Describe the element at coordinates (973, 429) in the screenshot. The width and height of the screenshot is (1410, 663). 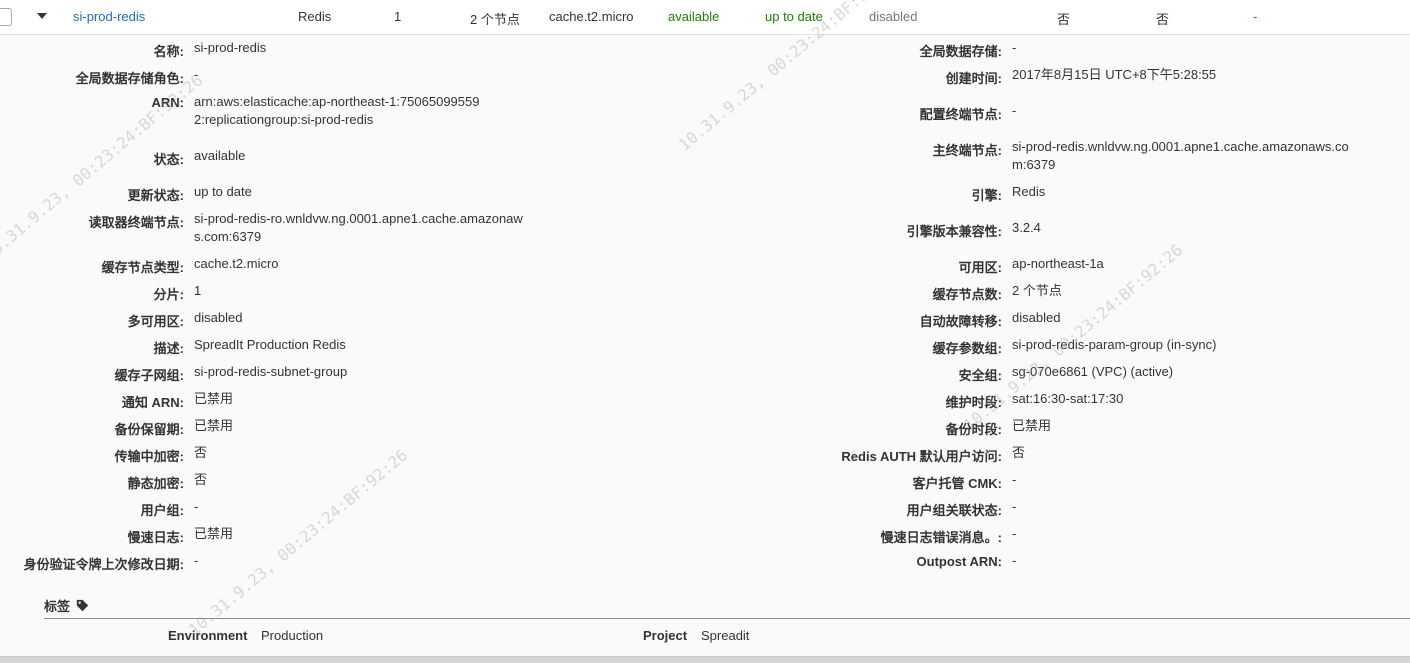
I see `detail-label: 备份时段:` at that location.